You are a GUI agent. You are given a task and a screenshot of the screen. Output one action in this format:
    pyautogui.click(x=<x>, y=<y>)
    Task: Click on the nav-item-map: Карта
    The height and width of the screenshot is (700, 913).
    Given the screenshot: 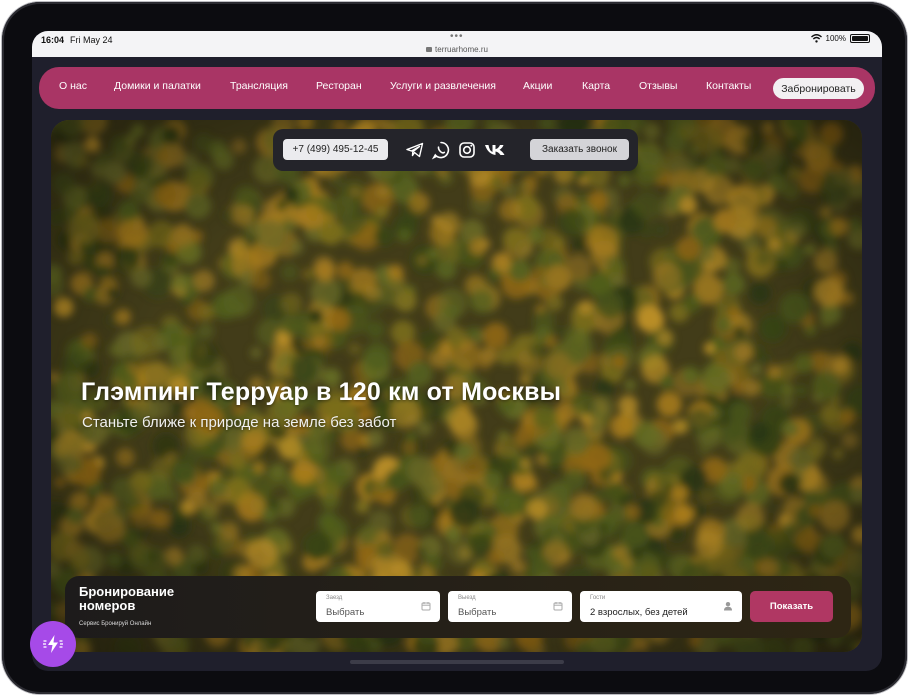 What is the action you would take?
    pyautogui.click(x=596, y=86)
    